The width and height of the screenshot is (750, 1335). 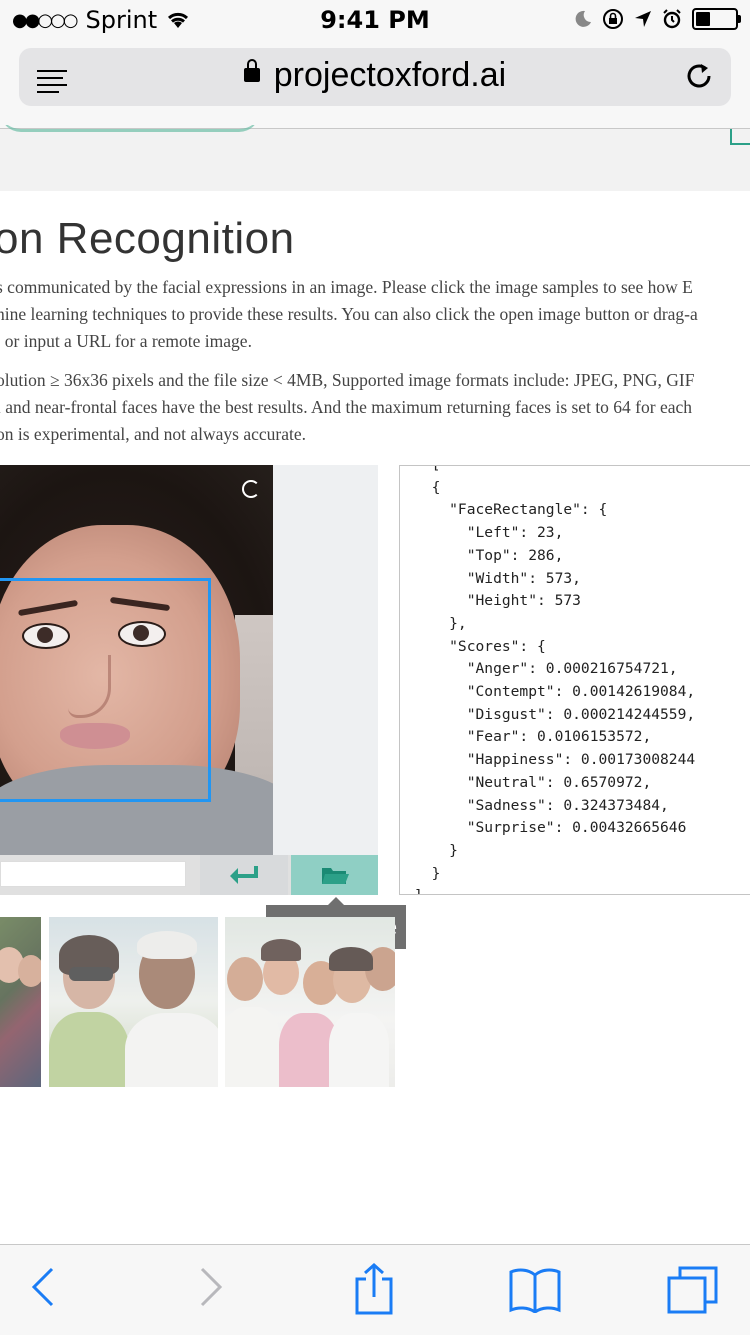 I want to click on bookmarks-icon, so click(x=535, y=1290).